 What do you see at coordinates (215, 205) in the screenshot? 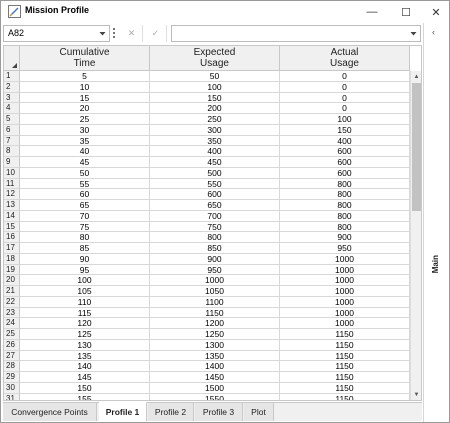
I see `cell-expected-usage: 650` at bounding box center [215, 205].